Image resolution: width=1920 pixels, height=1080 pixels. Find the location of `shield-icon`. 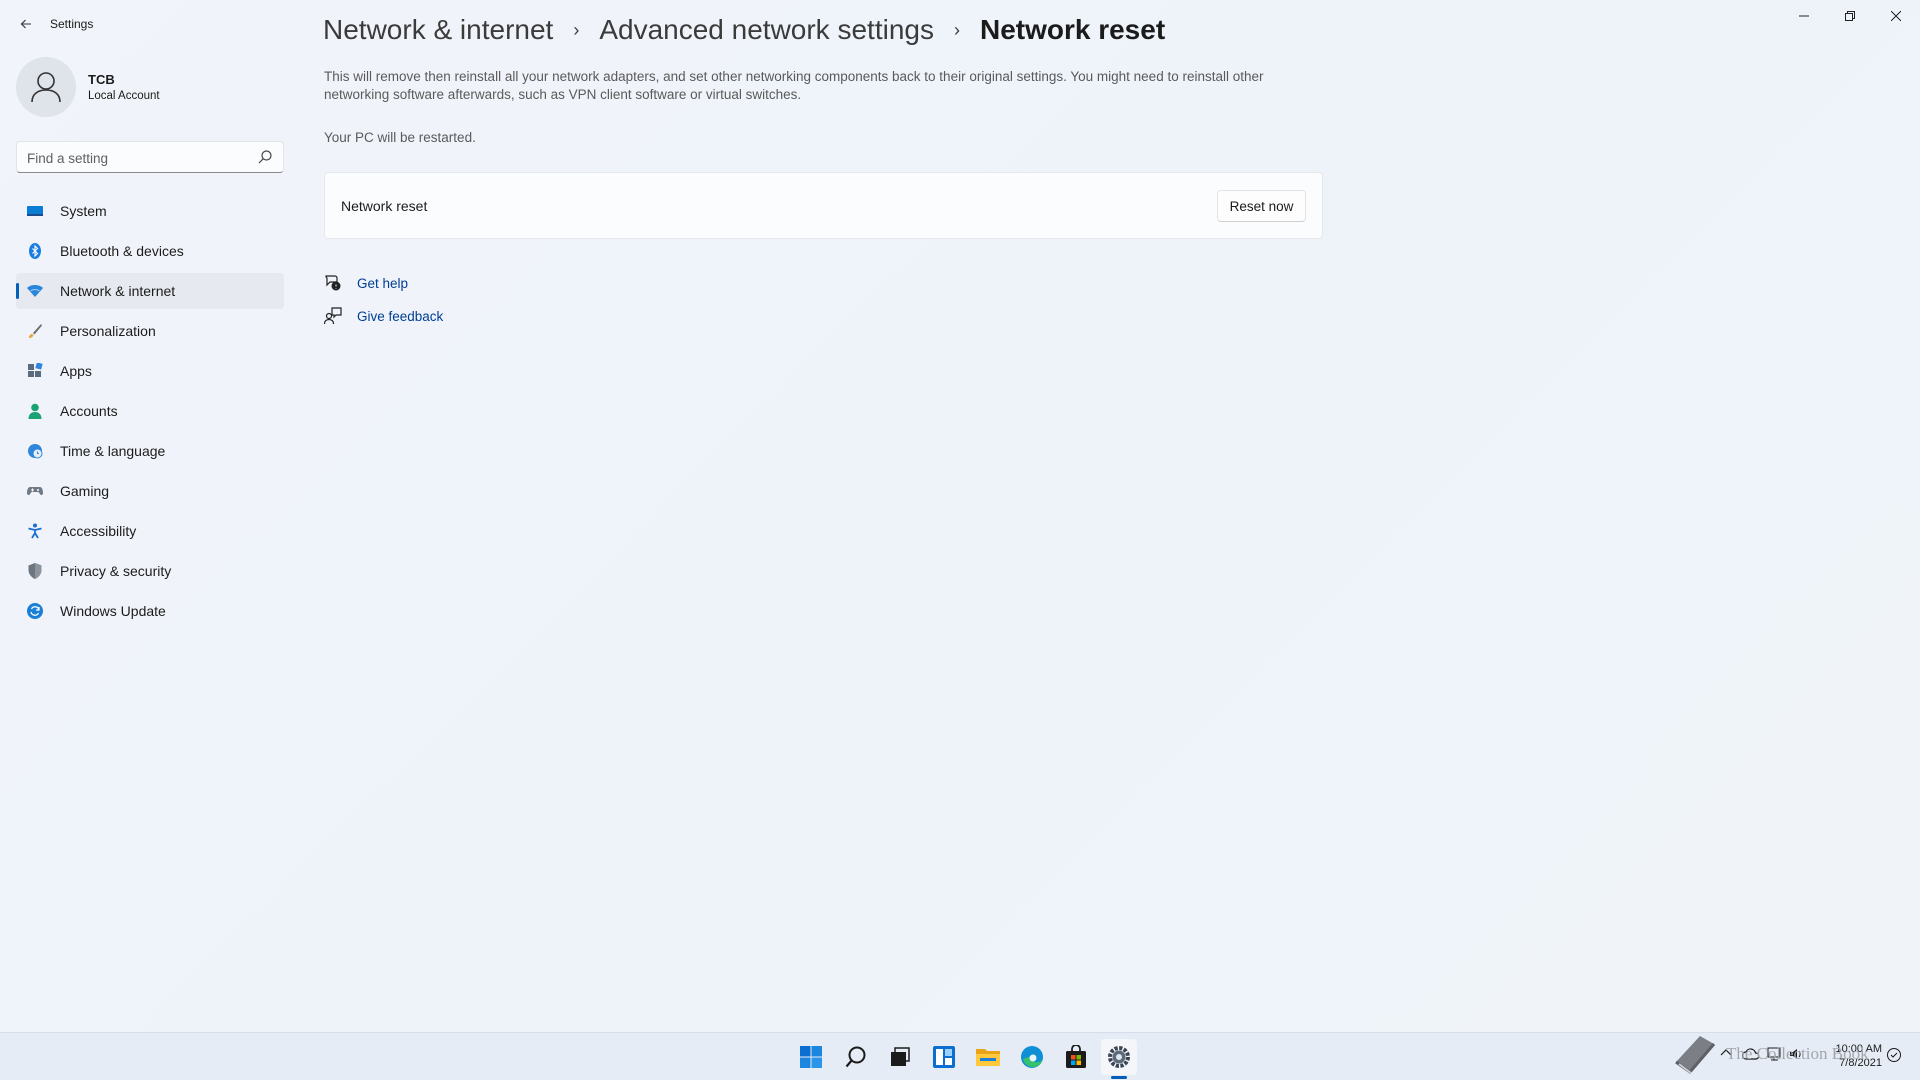

shield-icon is located at coordinates (35, 571).